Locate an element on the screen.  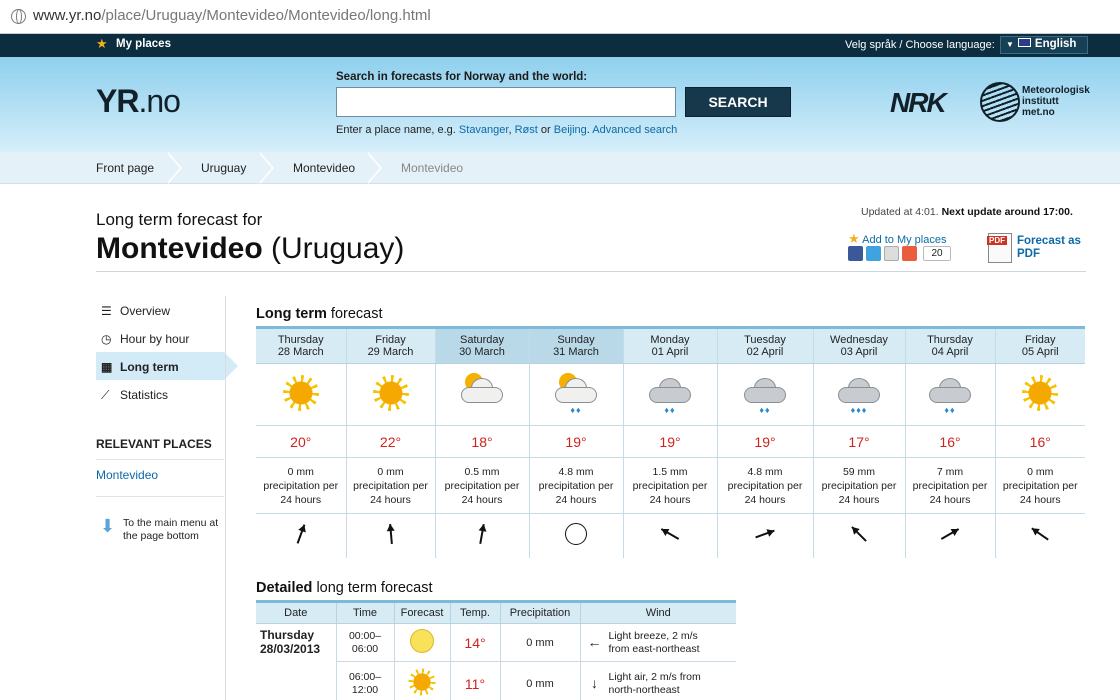
addthis-plus-icon is located at coordinates (909, 253).